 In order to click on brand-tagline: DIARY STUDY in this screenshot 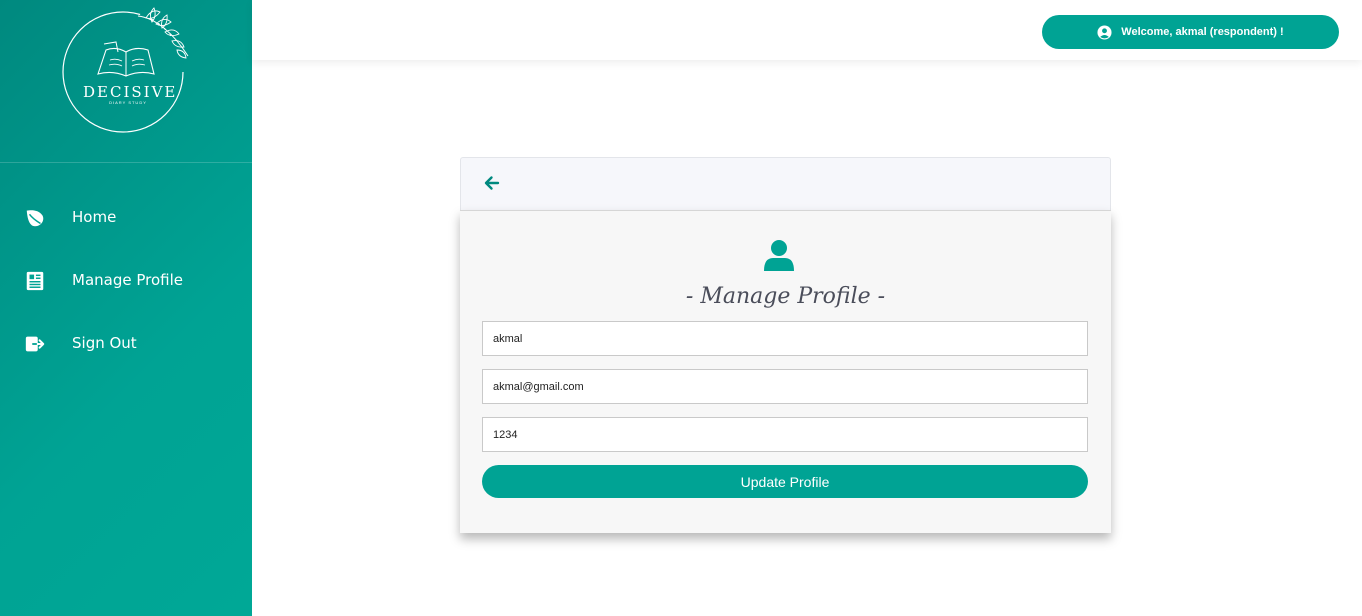, I will do `click(128, 102)`.